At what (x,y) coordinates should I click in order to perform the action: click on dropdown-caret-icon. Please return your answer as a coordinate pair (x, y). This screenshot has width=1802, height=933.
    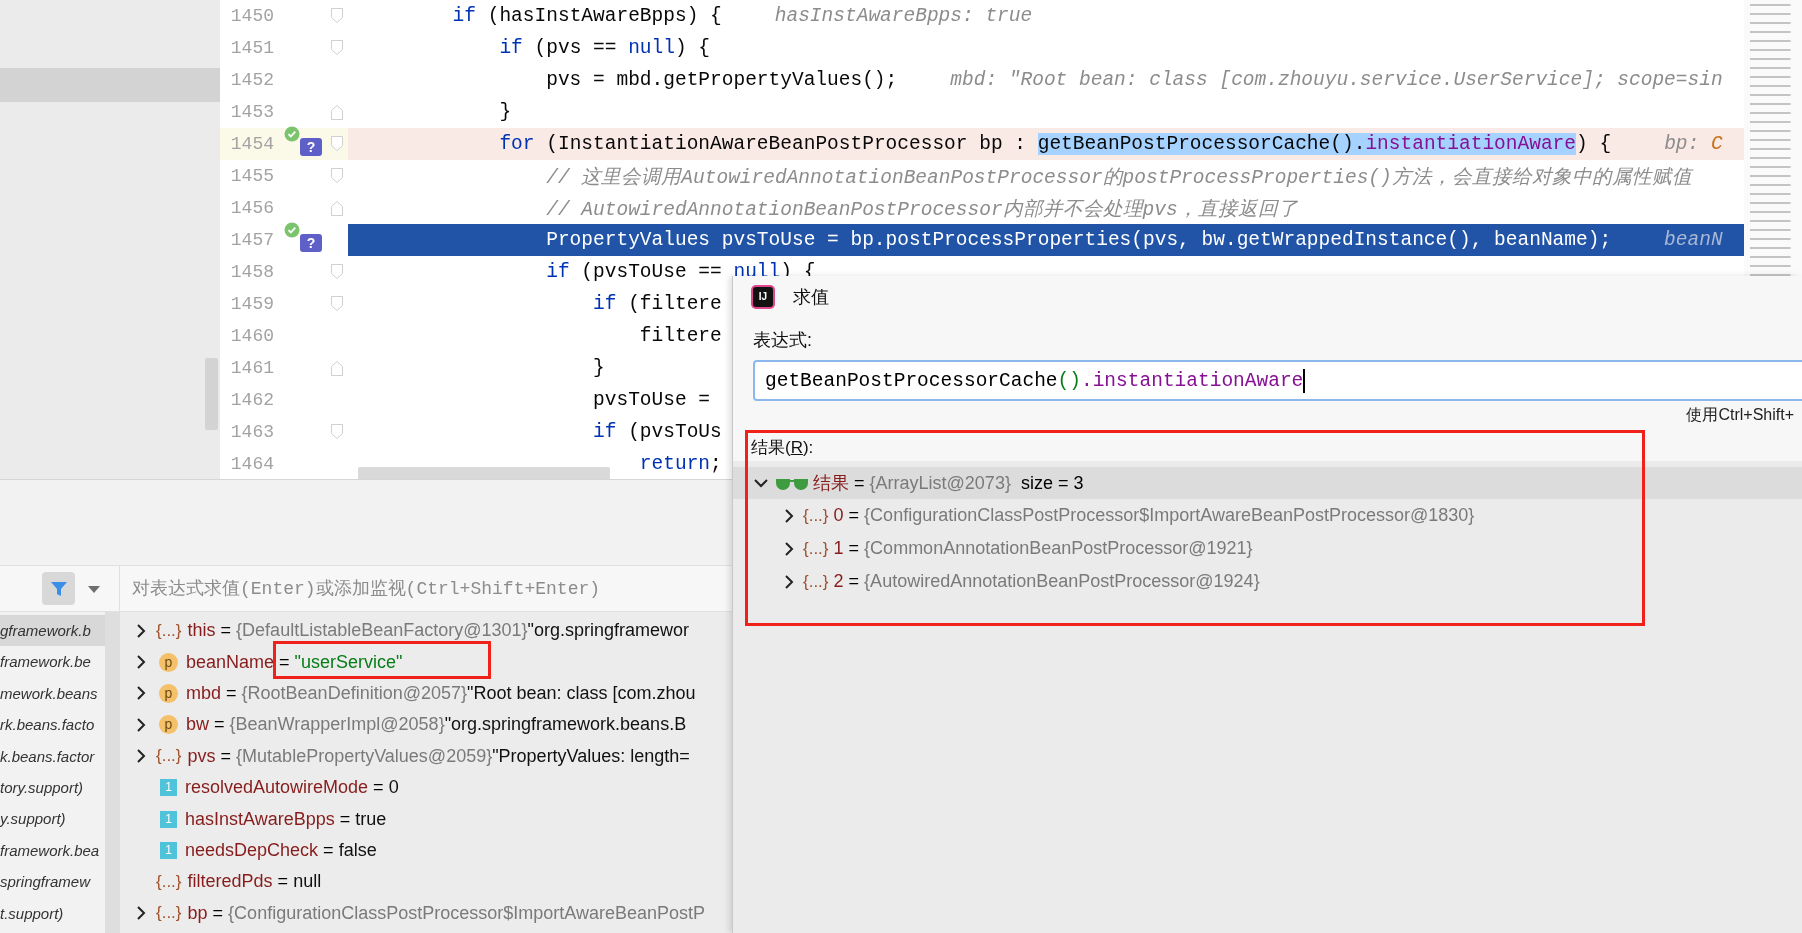
    Looking at the image, I should click on (94, 588).